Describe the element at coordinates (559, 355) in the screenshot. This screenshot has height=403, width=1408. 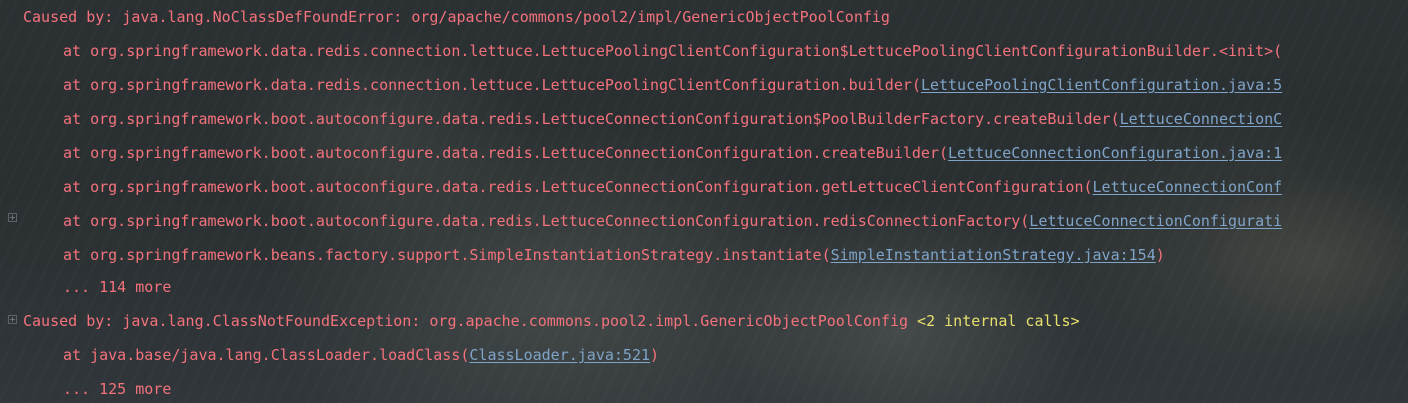
I see `source-link: ClassLoader.java:521` at that location.